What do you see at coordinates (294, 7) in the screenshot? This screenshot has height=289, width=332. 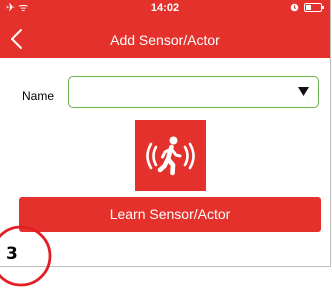 I see `alarm-icon` at bounding box center [294, 7].